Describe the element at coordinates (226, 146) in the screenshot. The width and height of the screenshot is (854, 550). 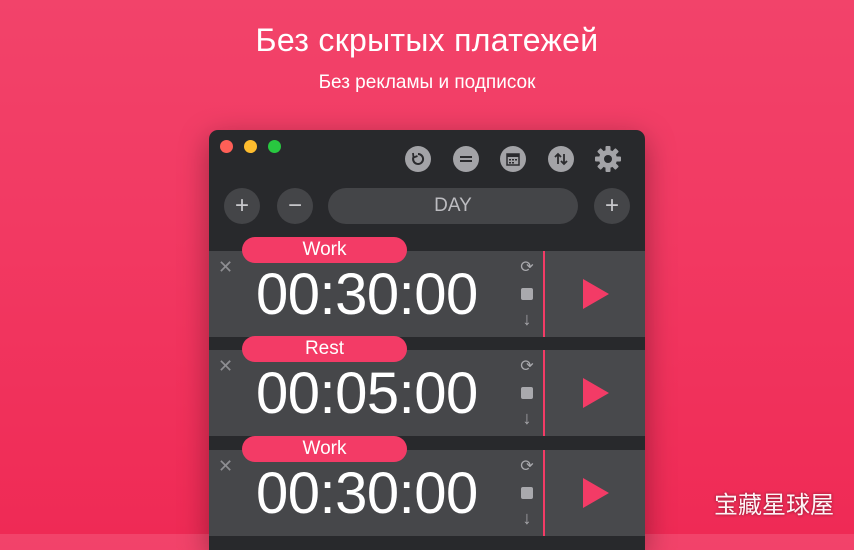
I see `window-close-button` at that location.